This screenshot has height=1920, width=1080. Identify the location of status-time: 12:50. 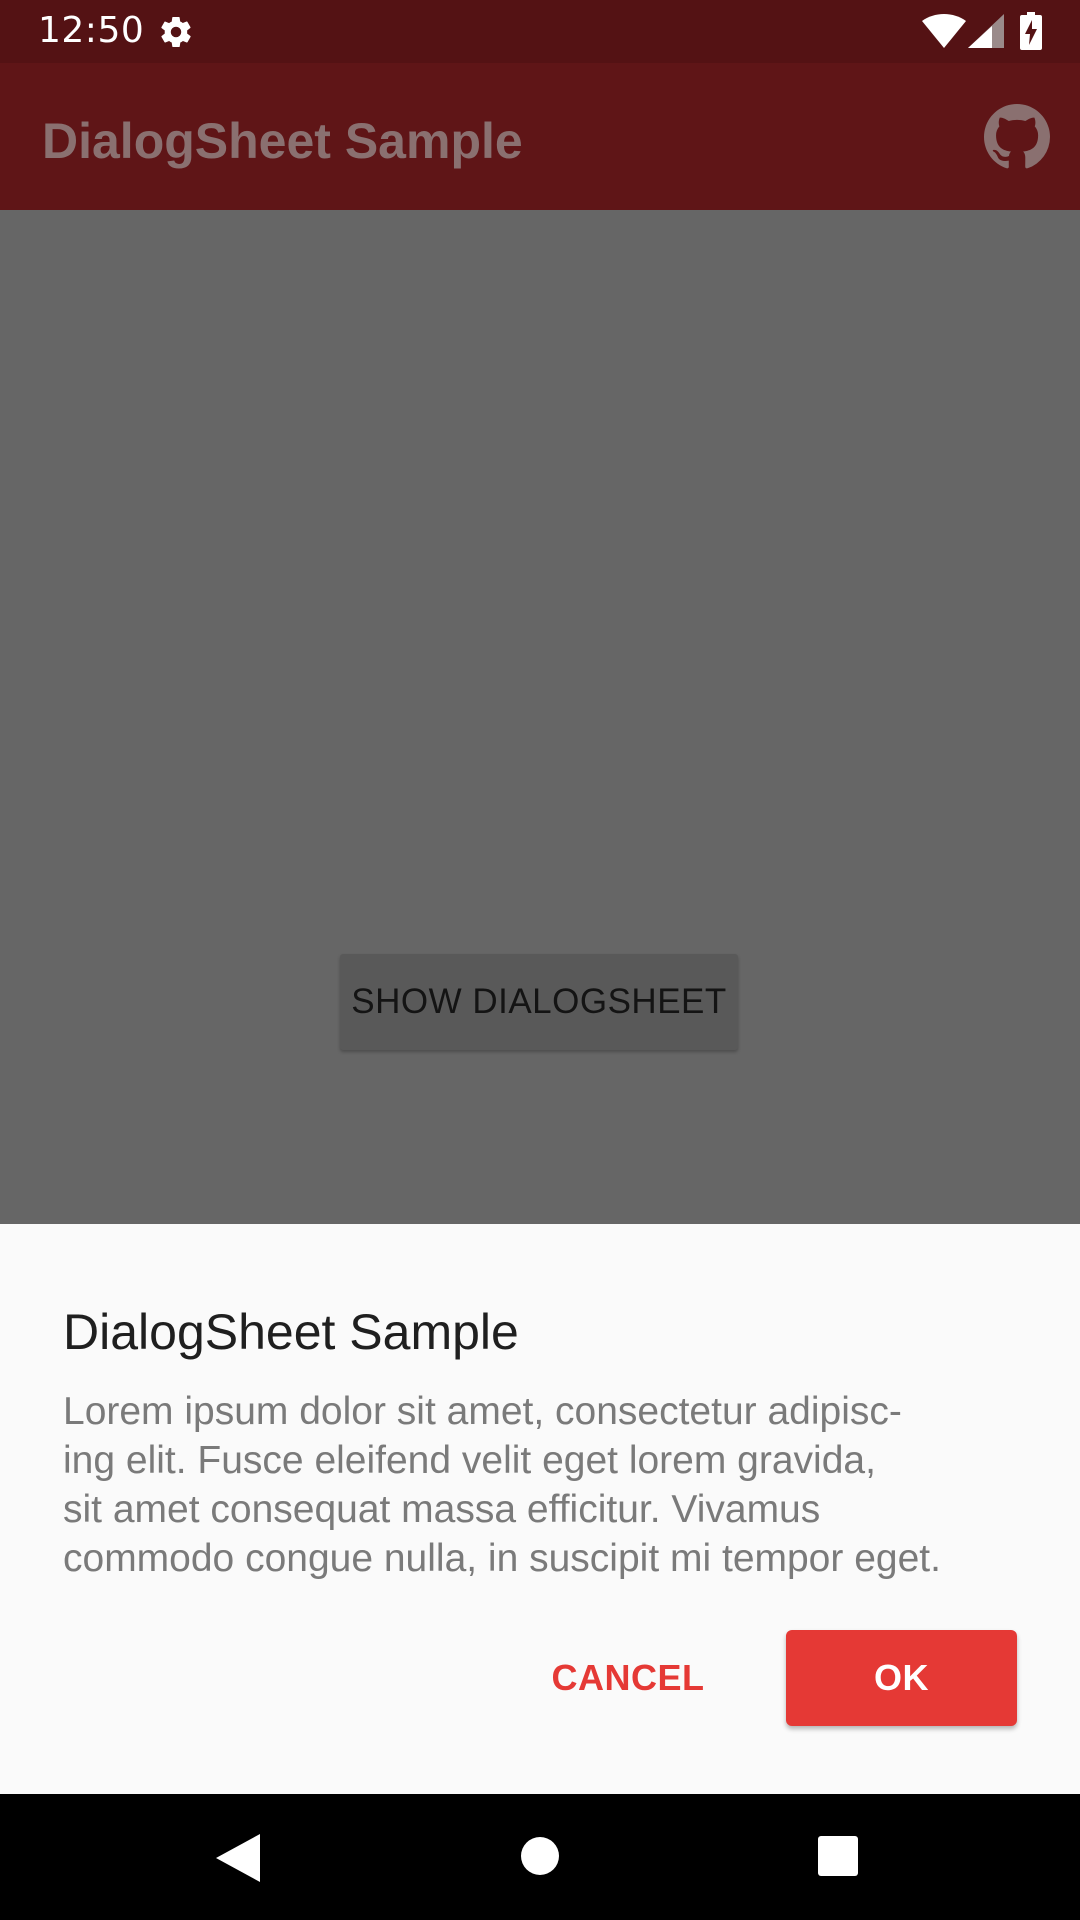
(91, 30).